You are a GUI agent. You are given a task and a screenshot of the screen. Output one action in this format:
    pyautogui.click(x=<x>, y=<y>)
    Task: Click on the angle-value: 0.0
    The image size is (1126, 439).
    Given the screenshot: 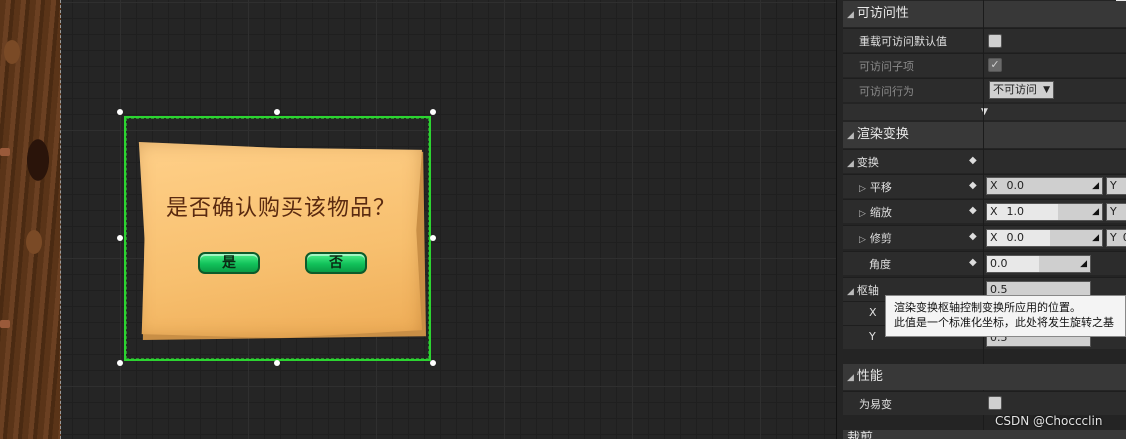 What is the action you would take?
    pyautogui.click(x=999, y=263)
    